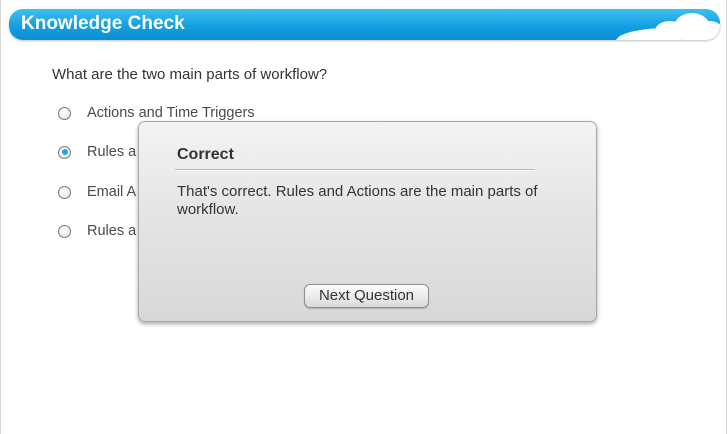 This screenshot has height=434, width=727. I want to click on answer-option-label: Email A, so click(112, 192).